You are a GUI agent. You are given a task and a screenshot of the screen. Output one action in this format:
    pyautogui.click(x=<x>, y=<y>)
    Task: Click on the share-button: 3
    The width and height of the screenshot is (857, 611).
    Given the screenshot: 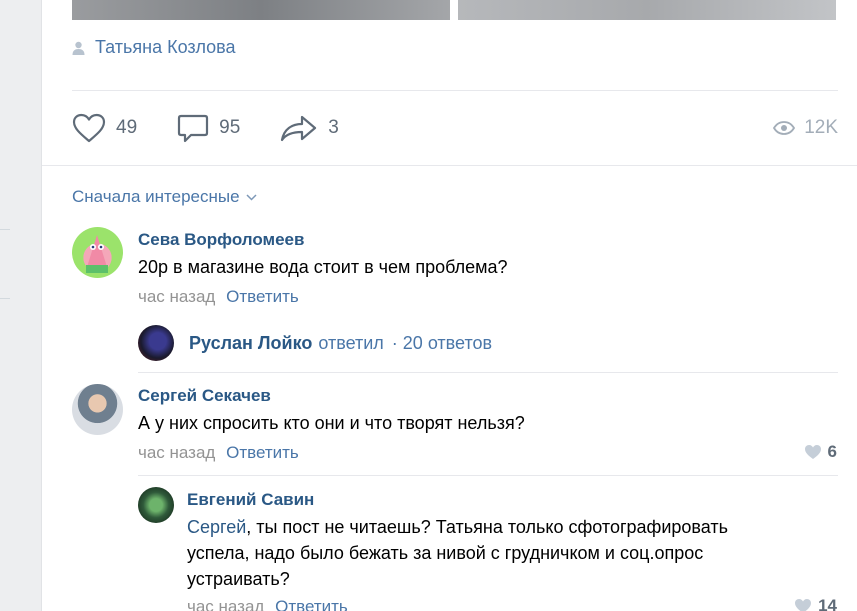 What is the action you would take?
    pyautogui.click(x=309, y=128)
    